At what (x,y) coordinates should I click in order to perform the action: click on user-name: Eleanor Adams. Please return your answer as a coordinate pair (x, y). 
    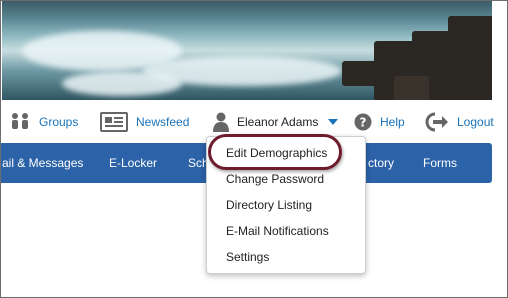
    Looking at the image, I should click on (278, 122).